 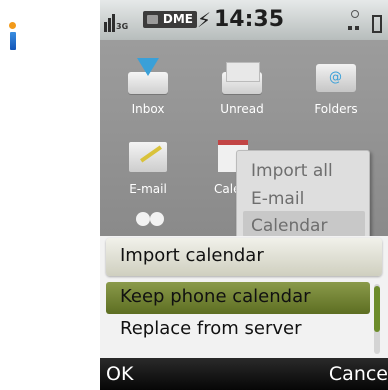 What do you see at coordinates (204, 20) in the screenshot?
I see `lightning-icon: ⚡` at bounding box center [204, 20].